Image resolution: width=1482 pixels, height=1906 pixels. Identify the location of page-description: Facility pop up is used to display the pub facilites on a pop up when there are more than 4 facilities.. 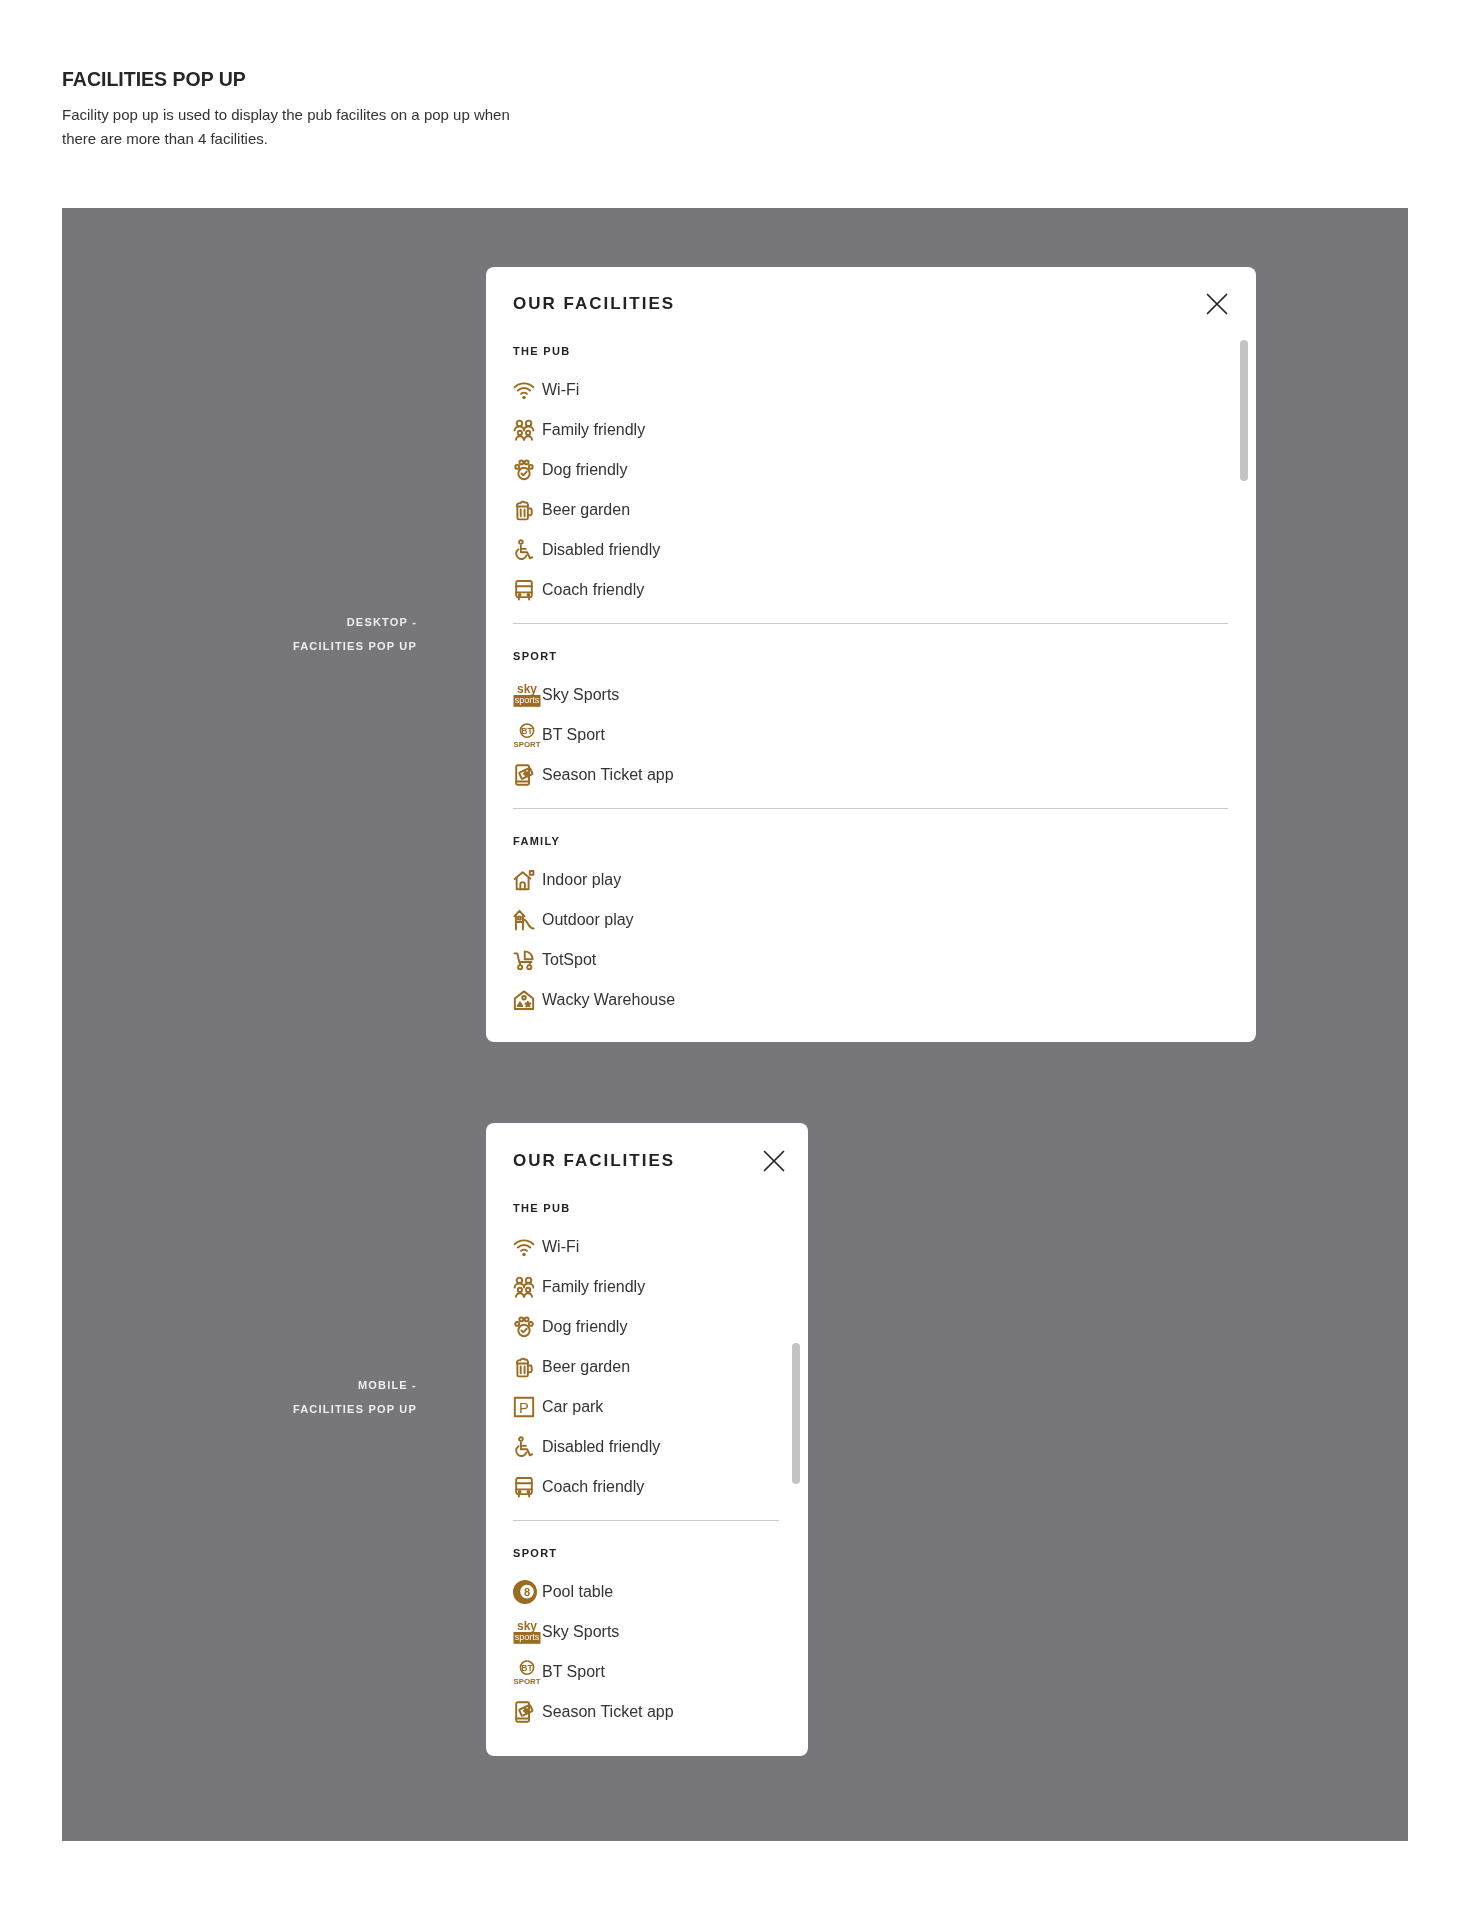
(286, 127).